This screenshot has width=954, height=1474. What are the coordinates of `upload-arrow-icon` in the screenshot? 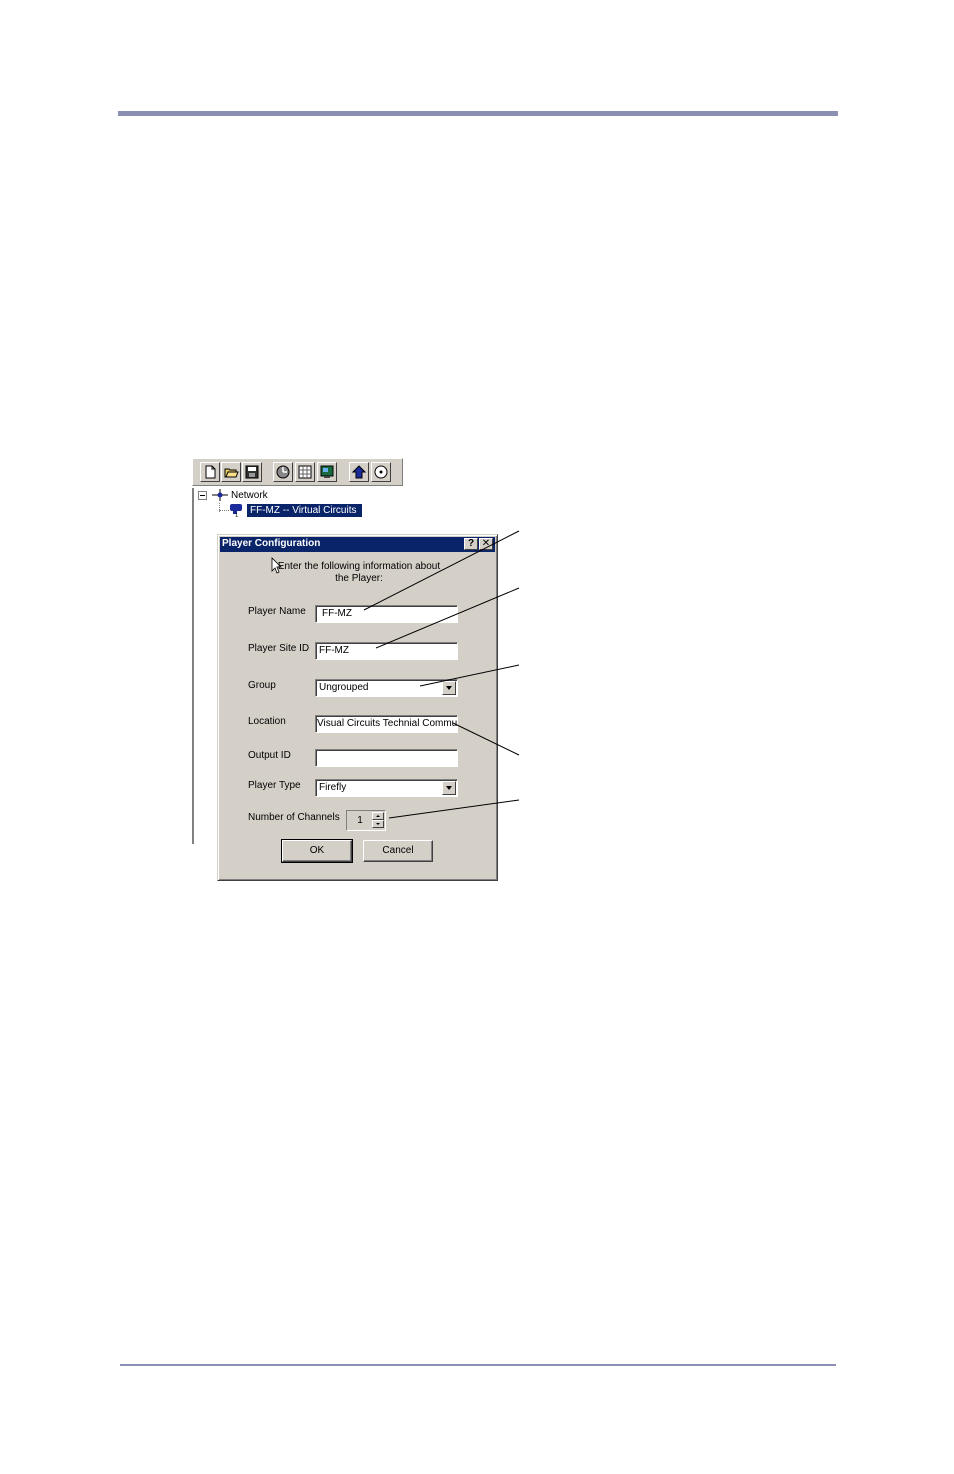 It's located at (359, 472).